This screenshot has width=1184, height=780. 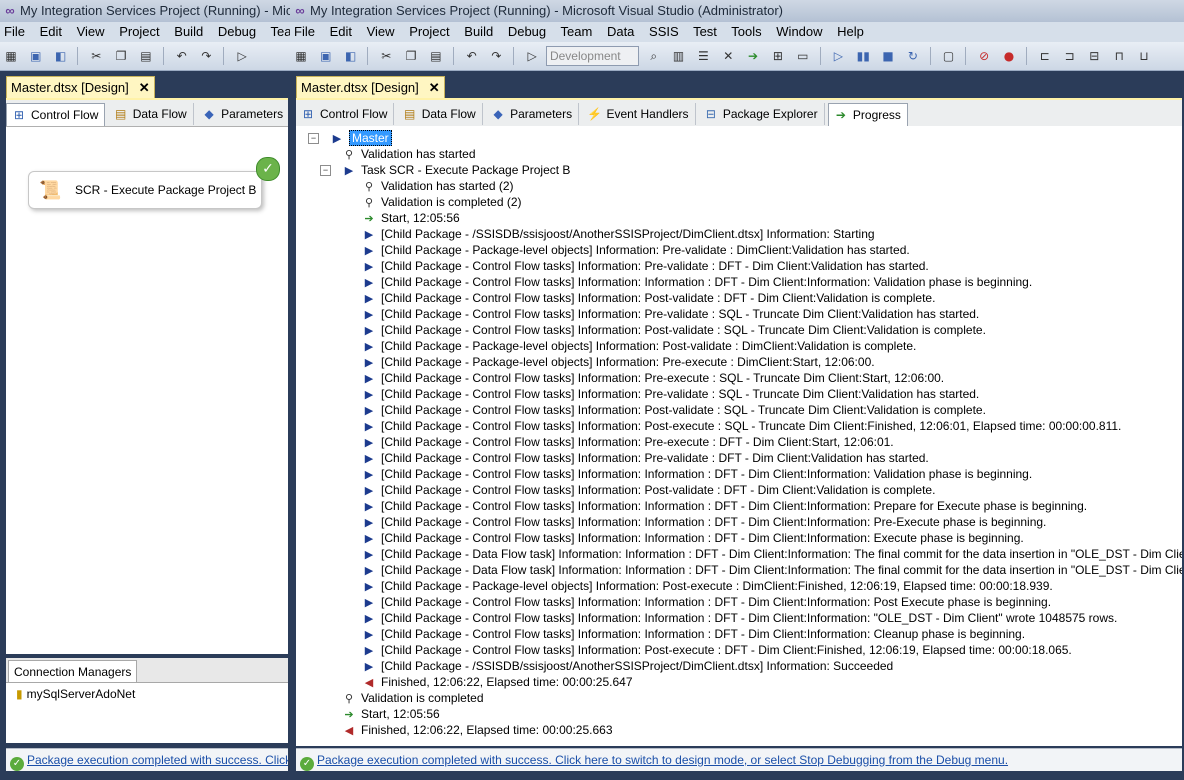 I want to click on menu-test: Test, so click(x=705, y=31).